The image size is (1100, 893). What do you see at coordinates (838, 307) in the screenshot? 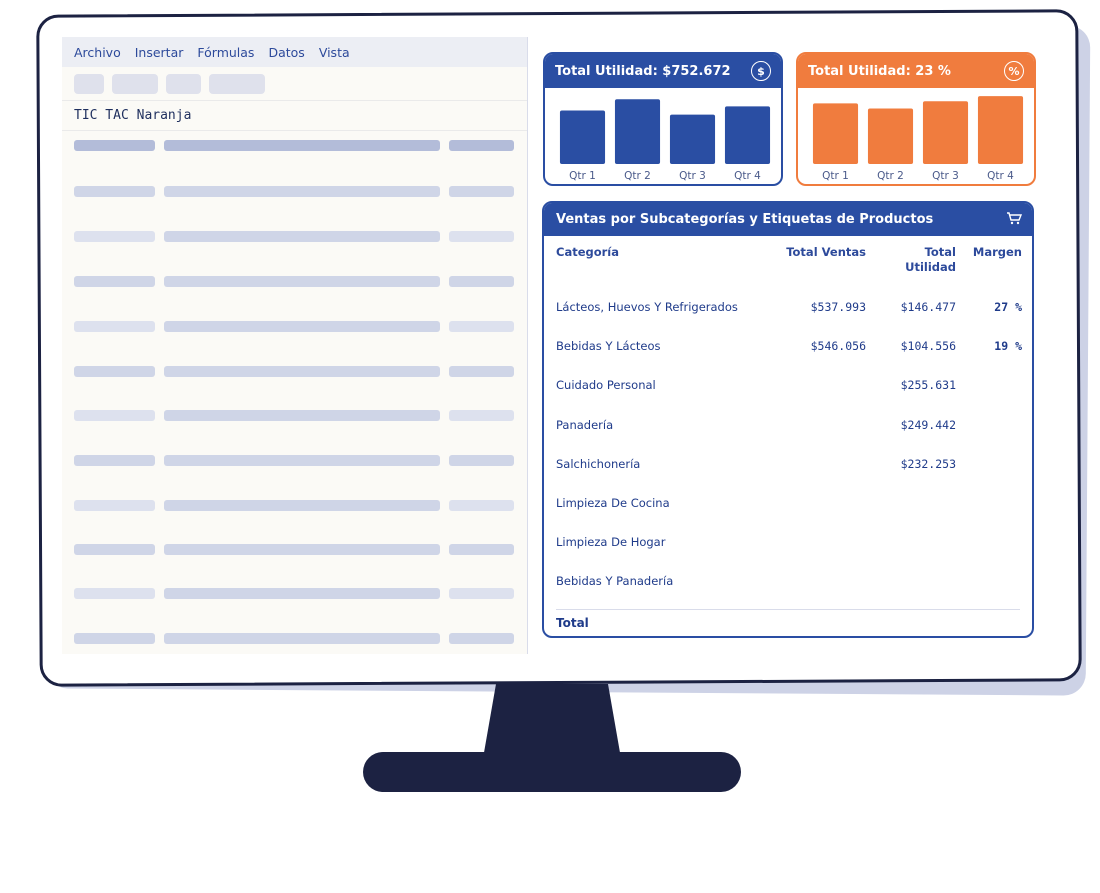
I see `cell-total-ventas: $537.993` at bounding box center [838, 307].